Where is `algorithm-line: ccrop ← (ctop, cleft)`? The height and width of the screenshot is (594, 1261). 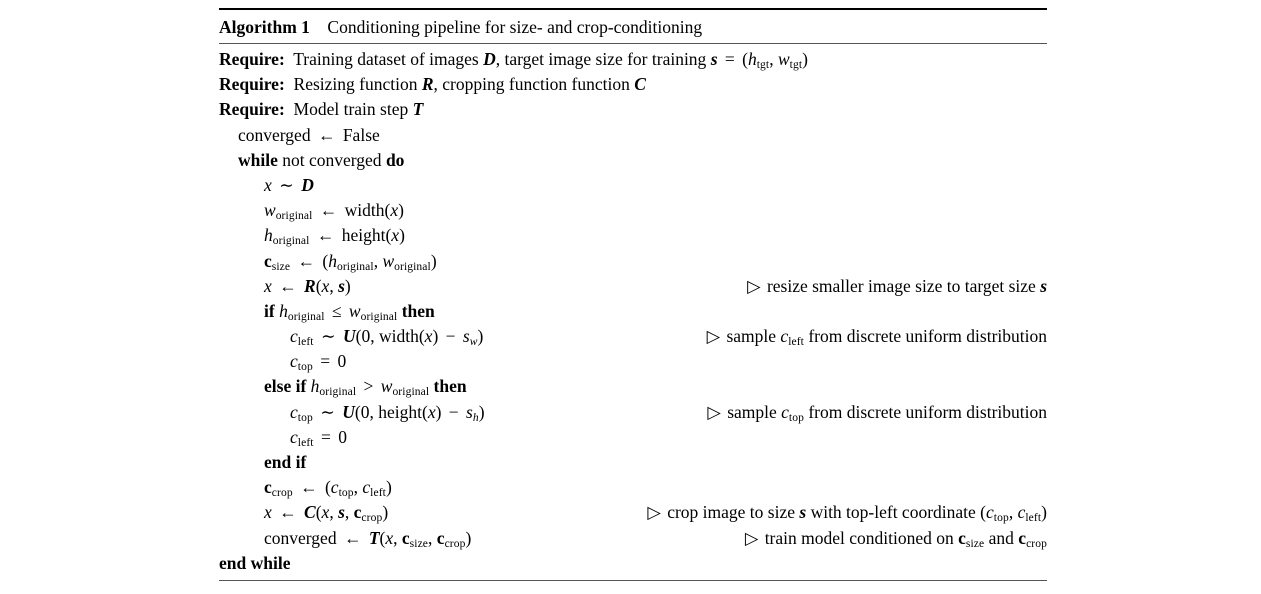
algorithm-line: ccrop ← (ctop, cleft) is located at coordinates (633, 487).